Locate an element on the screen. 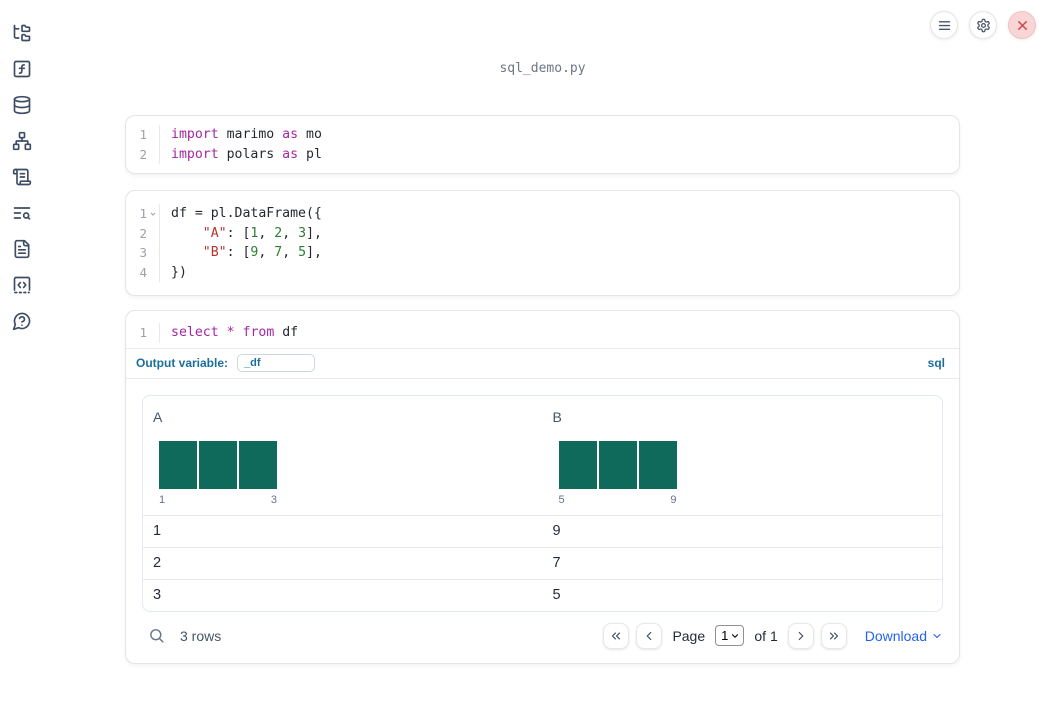 This screenshot has height=713, width=1043. gear-icon is located at coordinates (983, 25).